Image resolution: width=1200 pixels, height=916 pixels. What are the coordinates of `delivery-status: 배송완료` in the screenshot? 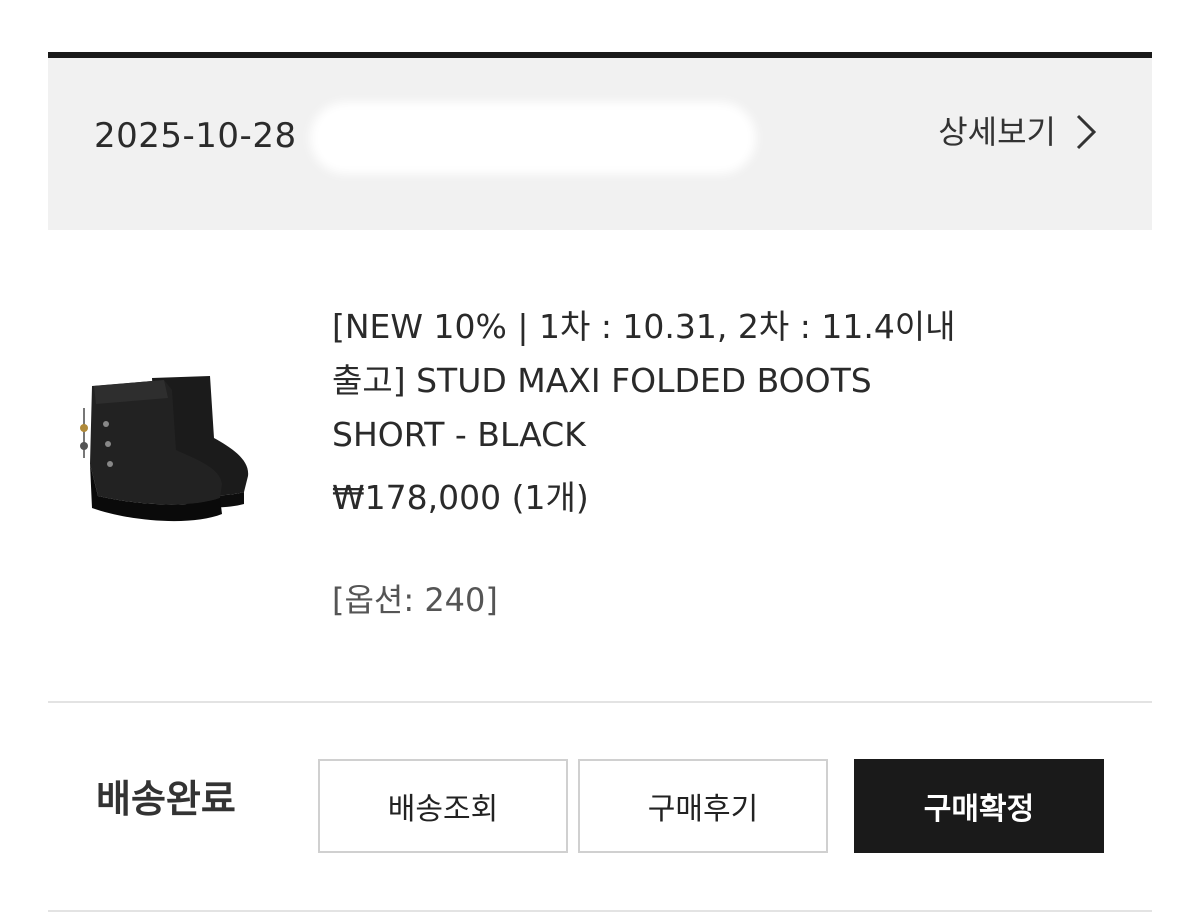 It's located at (166, 799).